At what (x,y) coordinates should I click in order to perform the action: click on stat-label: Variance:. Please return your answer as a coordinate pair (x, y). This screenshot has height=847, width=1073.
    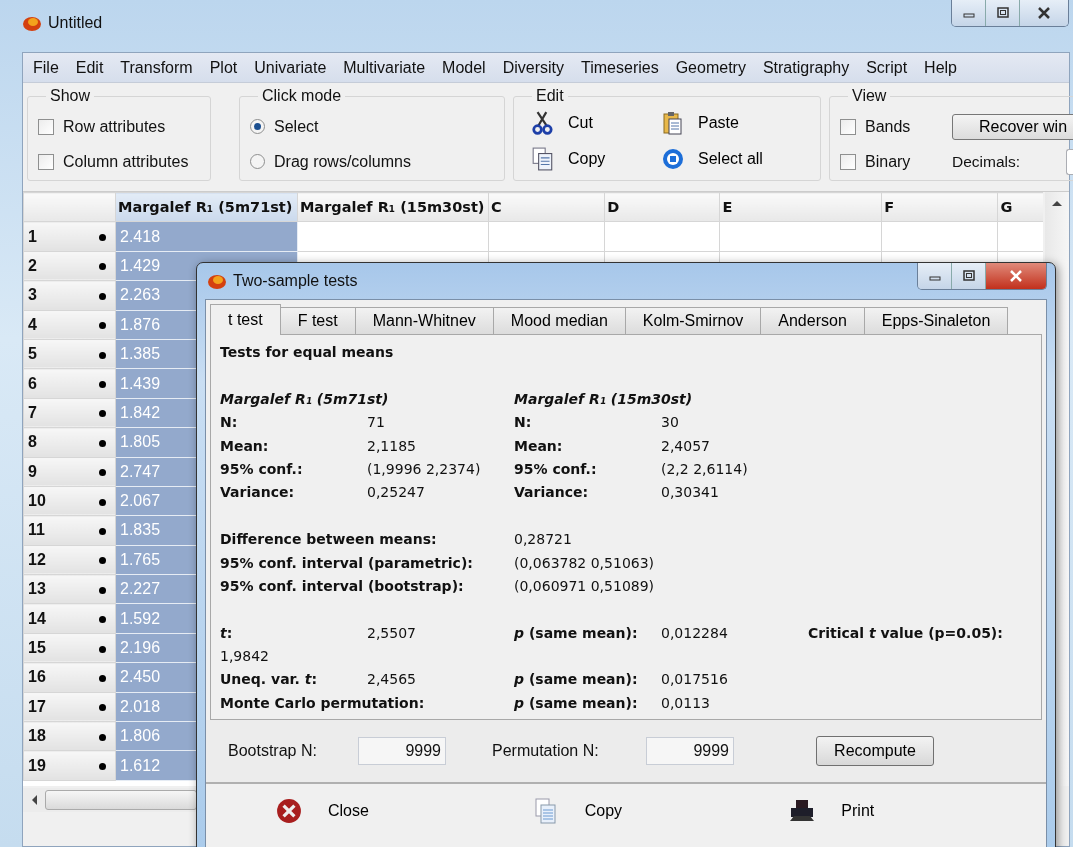
    Looking at the image, I should click on (552, 493).